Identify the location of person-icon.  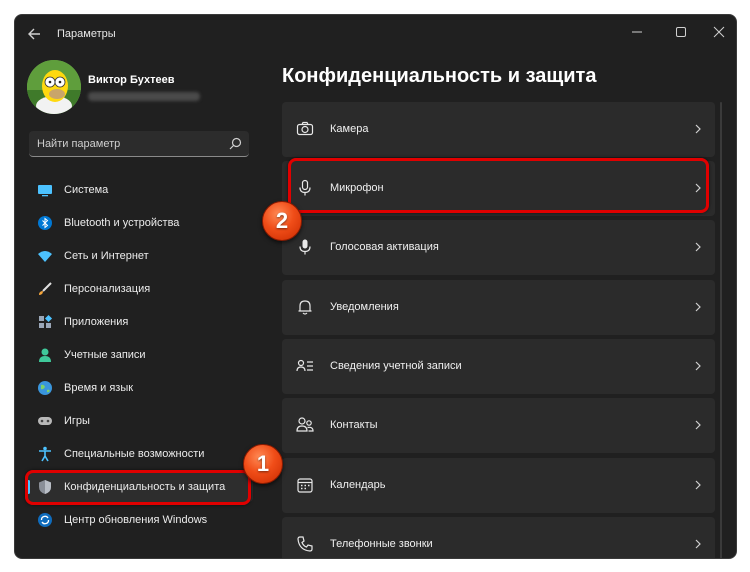
(45, 355).